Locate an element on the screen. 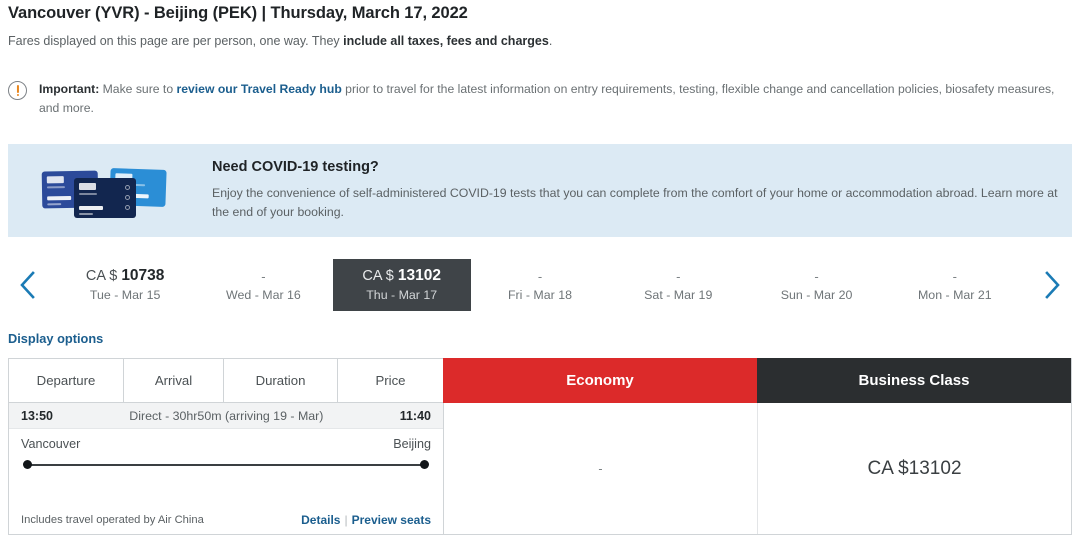  date-cell-day: Wed - Mar 16 is located at coordinates (263, 294).